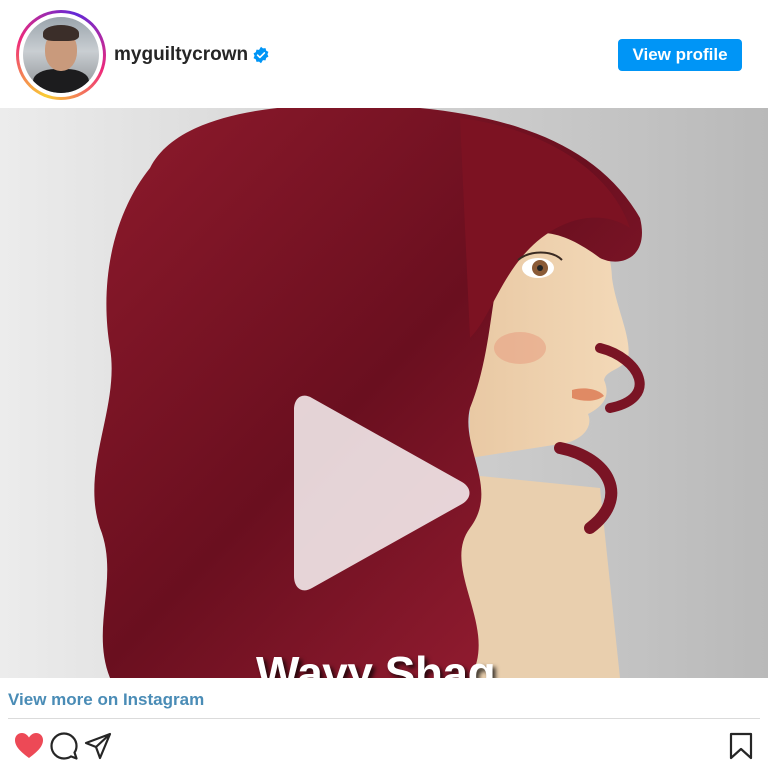  Describe the element at coordinates (29, 746) in the screenshot. I see `heart-icon` at that location.